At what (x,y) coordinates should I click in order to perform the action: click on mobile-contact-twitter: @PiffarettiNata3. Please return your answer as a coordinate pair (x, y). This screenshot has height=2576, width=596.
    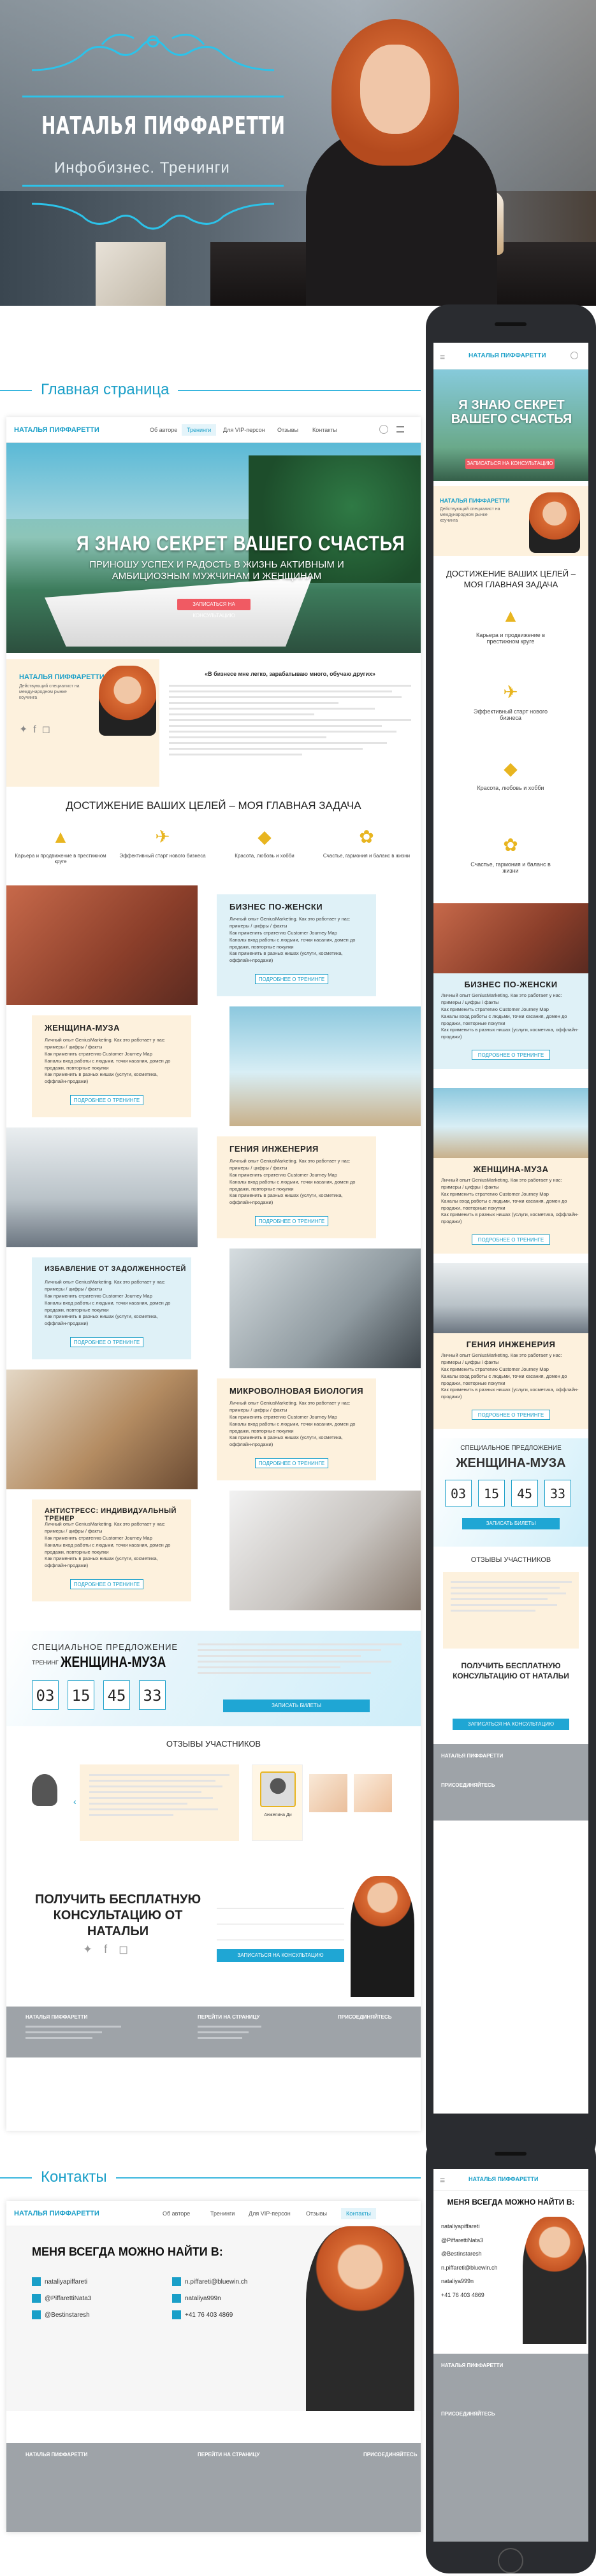
    Looking at the image, I should click on (469, 2241).